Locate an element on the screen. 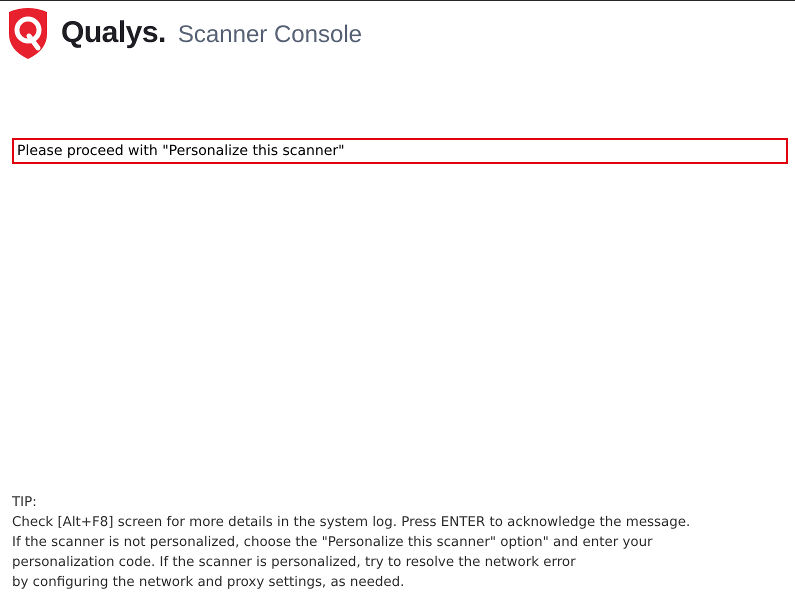 This screenshot has width=795, height=597. brand-name: Qualys. is located at coordinates (113, 33).